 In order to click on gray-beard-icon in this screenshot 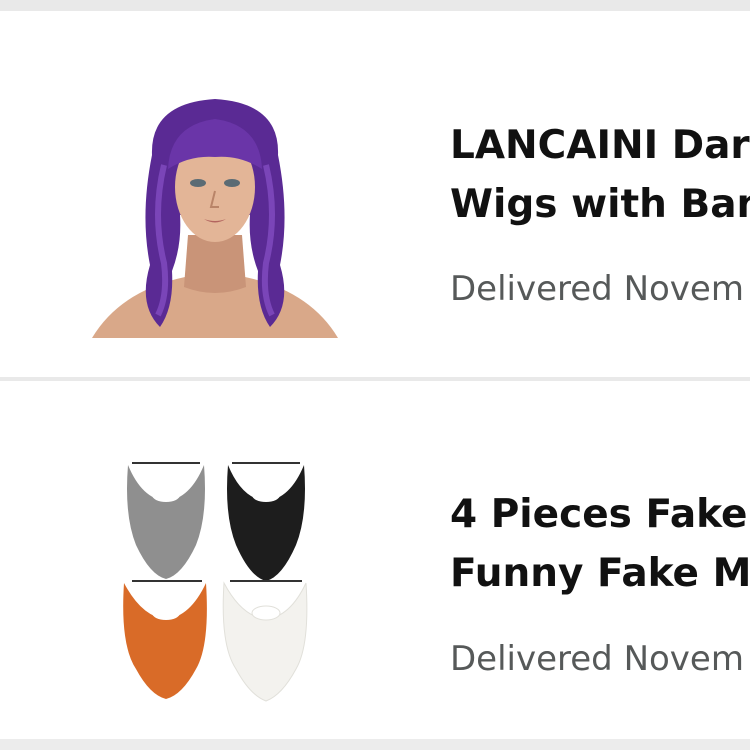, I will do `click(166, 520)`.